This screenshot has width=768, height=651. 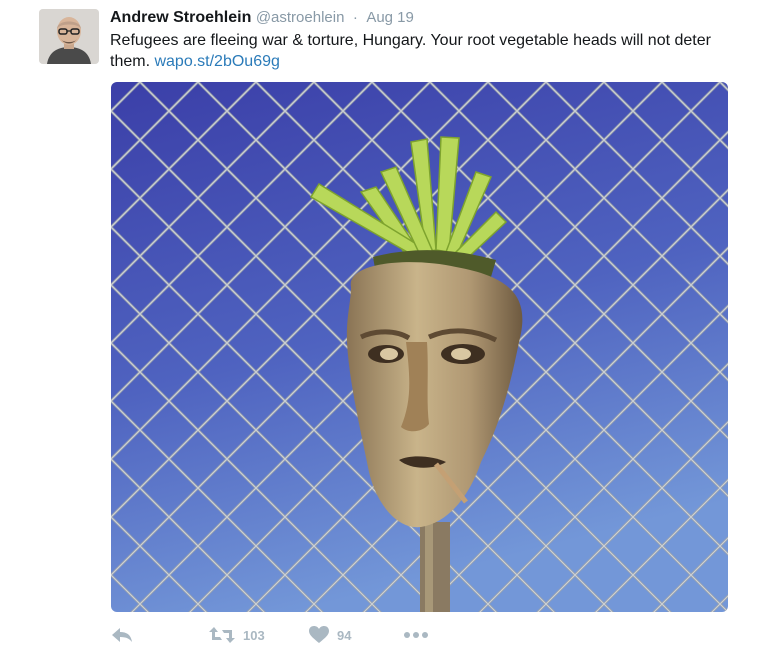 I want to click on like-count: 94, so click(x=344, y=635).